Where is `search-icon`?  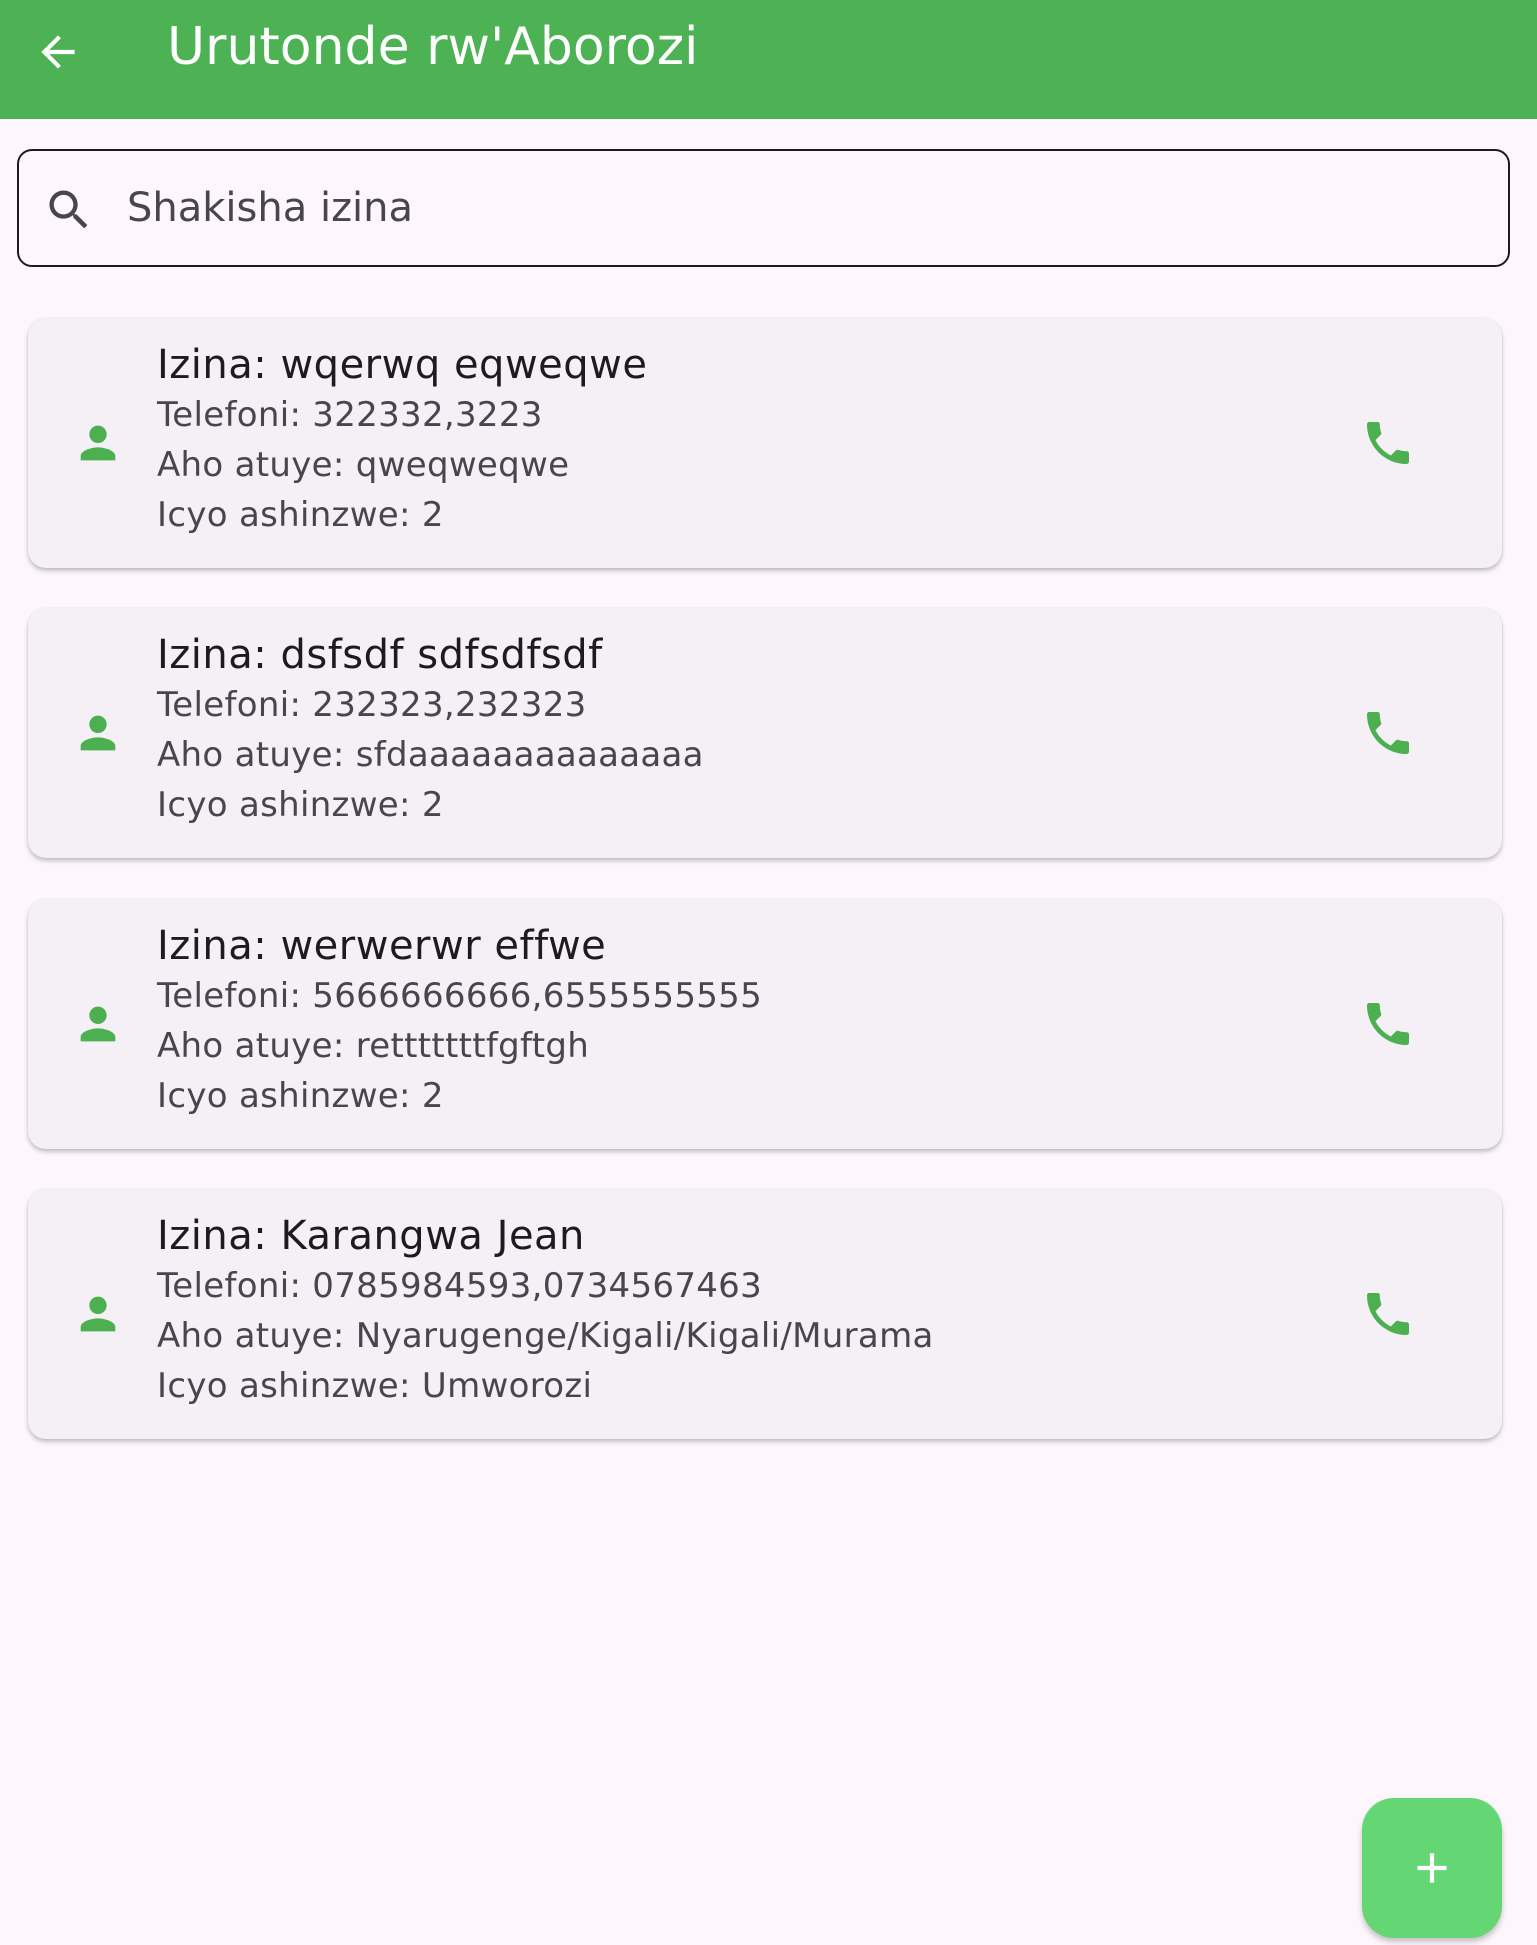 search-icon is located at coordinates (68, 209).